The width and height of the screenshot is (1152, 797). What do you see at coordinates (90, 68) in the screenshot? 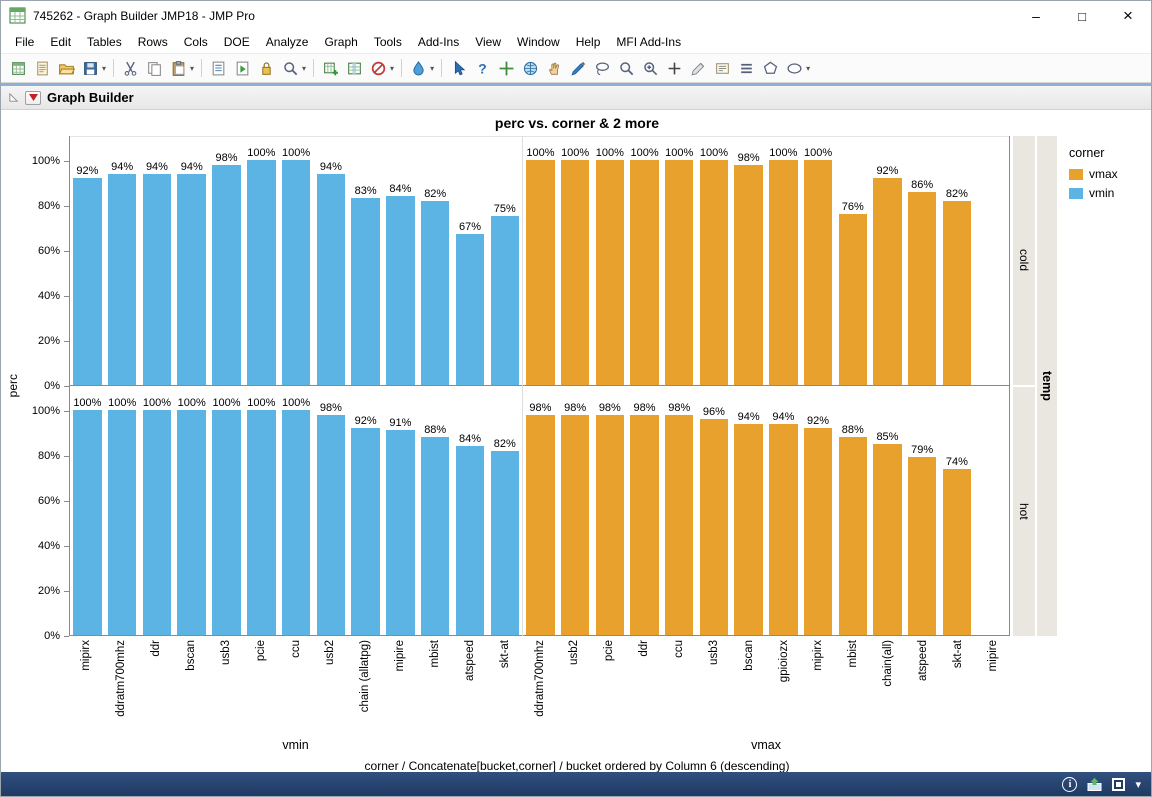
I see `save-icon` at bounding box center [90, 68].